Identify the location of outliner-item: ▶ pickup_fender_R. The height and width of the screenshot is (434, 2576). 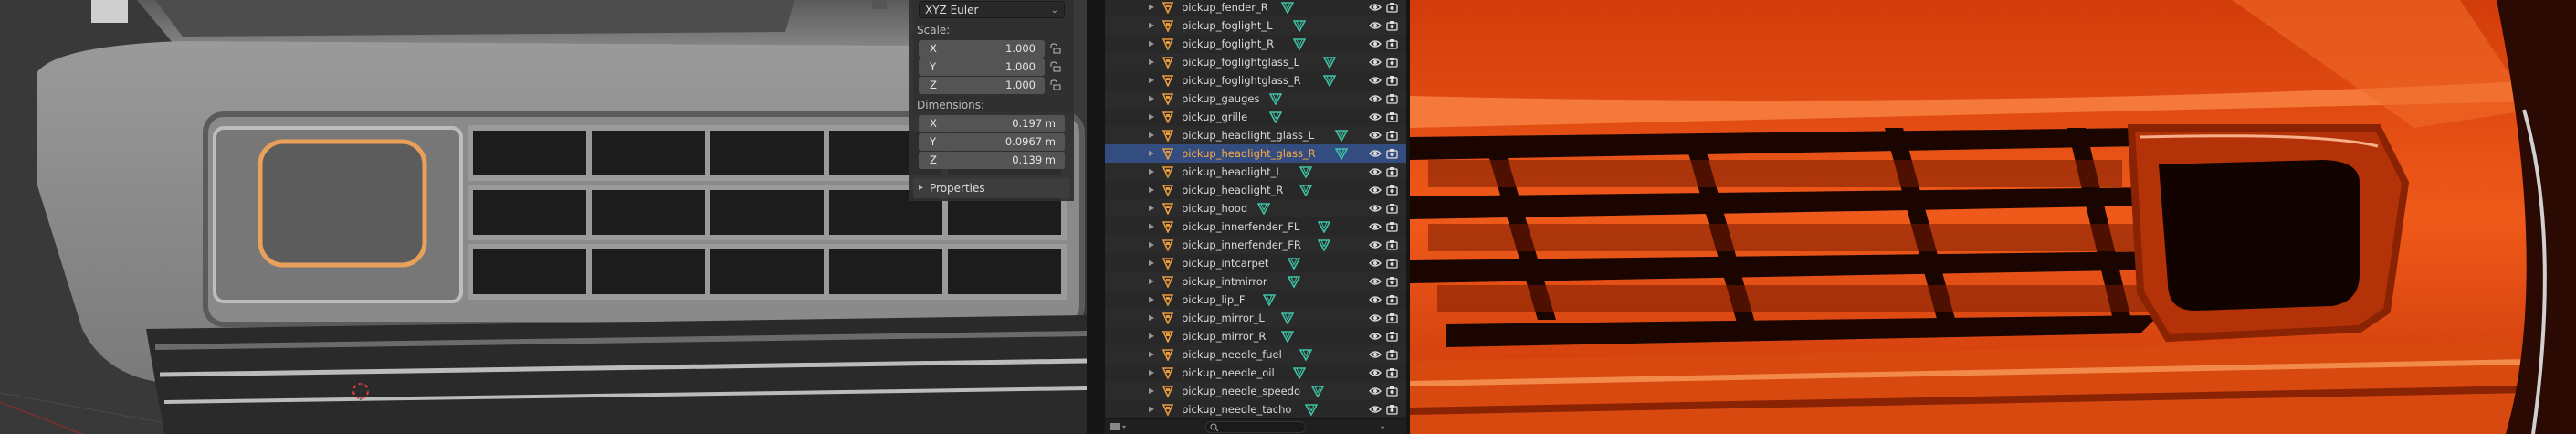
(1255, 8).